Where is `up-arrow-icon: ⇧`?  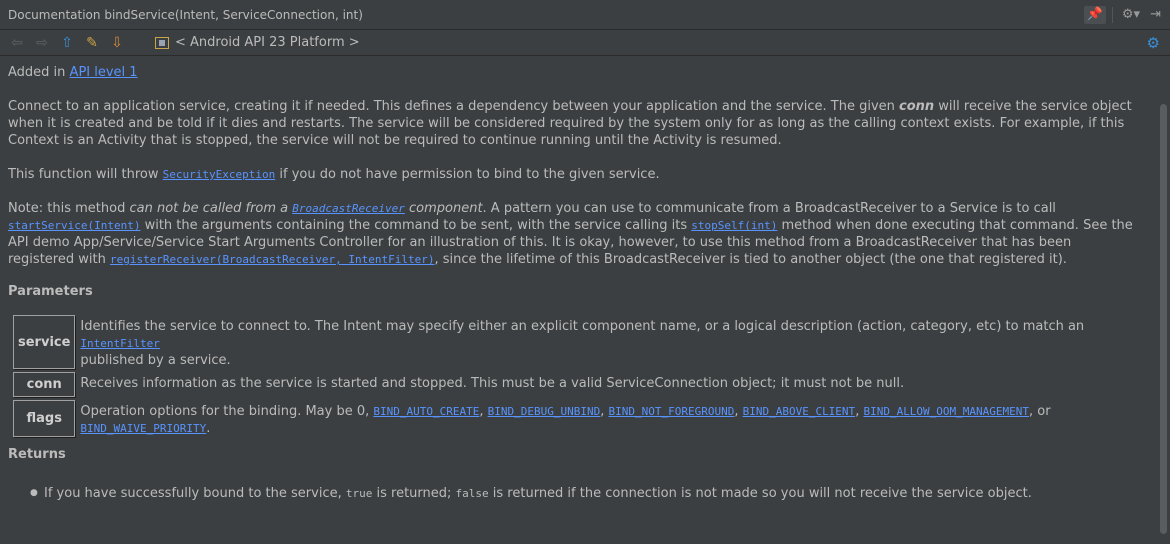 up-arrow-icon: ⇧ is located at coordinates (67, 43).